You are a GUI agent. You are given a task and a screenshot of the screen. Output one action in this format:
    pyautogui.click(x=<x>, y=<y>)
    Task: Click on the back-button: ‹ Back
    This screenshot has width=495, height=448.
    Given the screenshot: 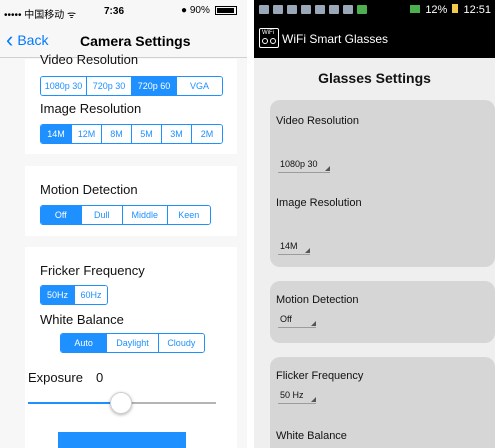 What is the action you would take?
    pyautogui.click(x=27, y=39)
    